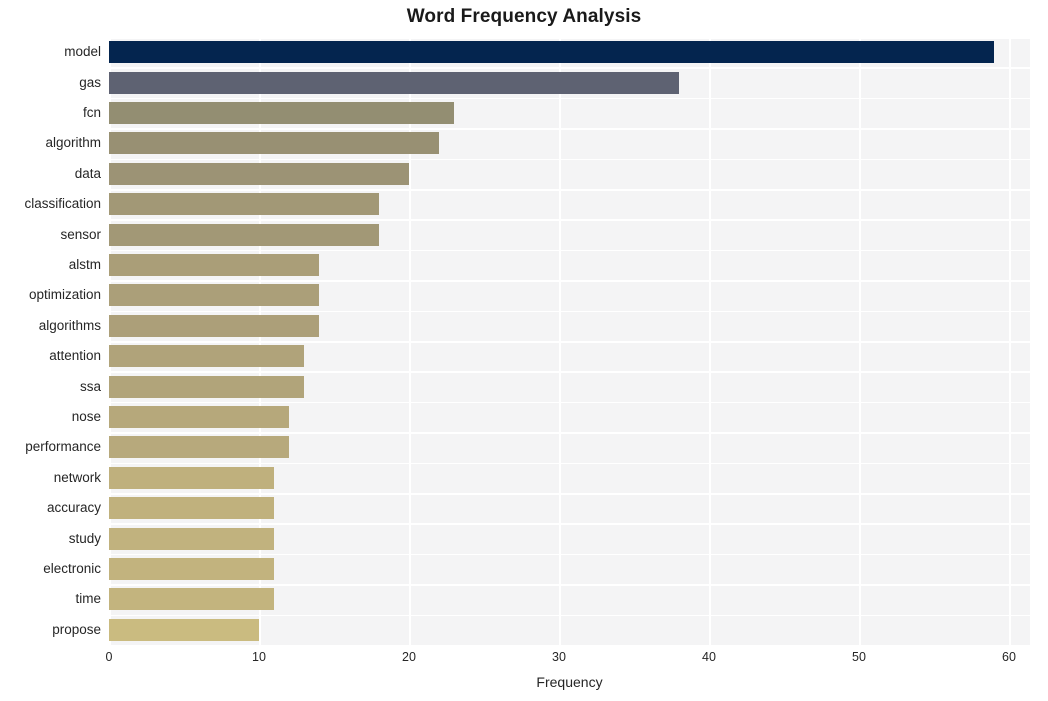 Image resolution: width=1048 pixels, height=701 pixels. What do you see at coordinates (77, 477) in the screenshot?
I see `y-tick-label: network` at bounding box center [77, 477].